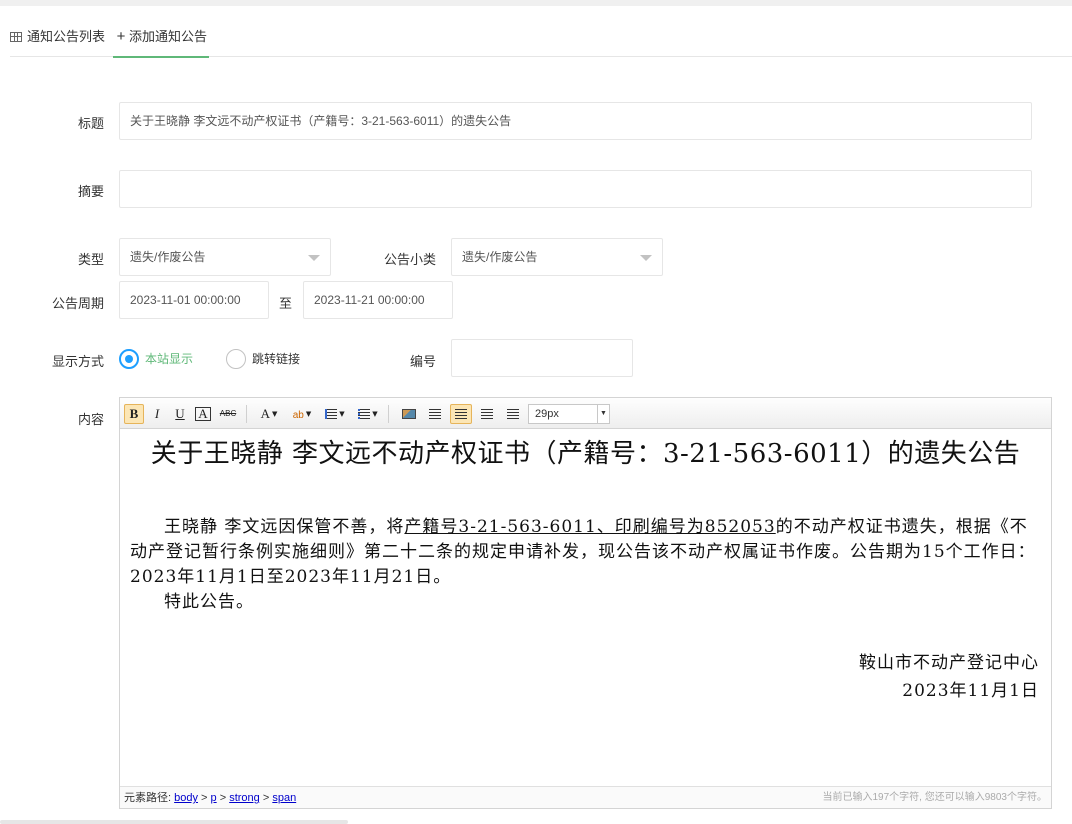 This screenshot has width=1072, height=824. What do you see at coordinates (157, 414) in the screenshot?
I see `italic-button: I` at bounding box center [157, 414].